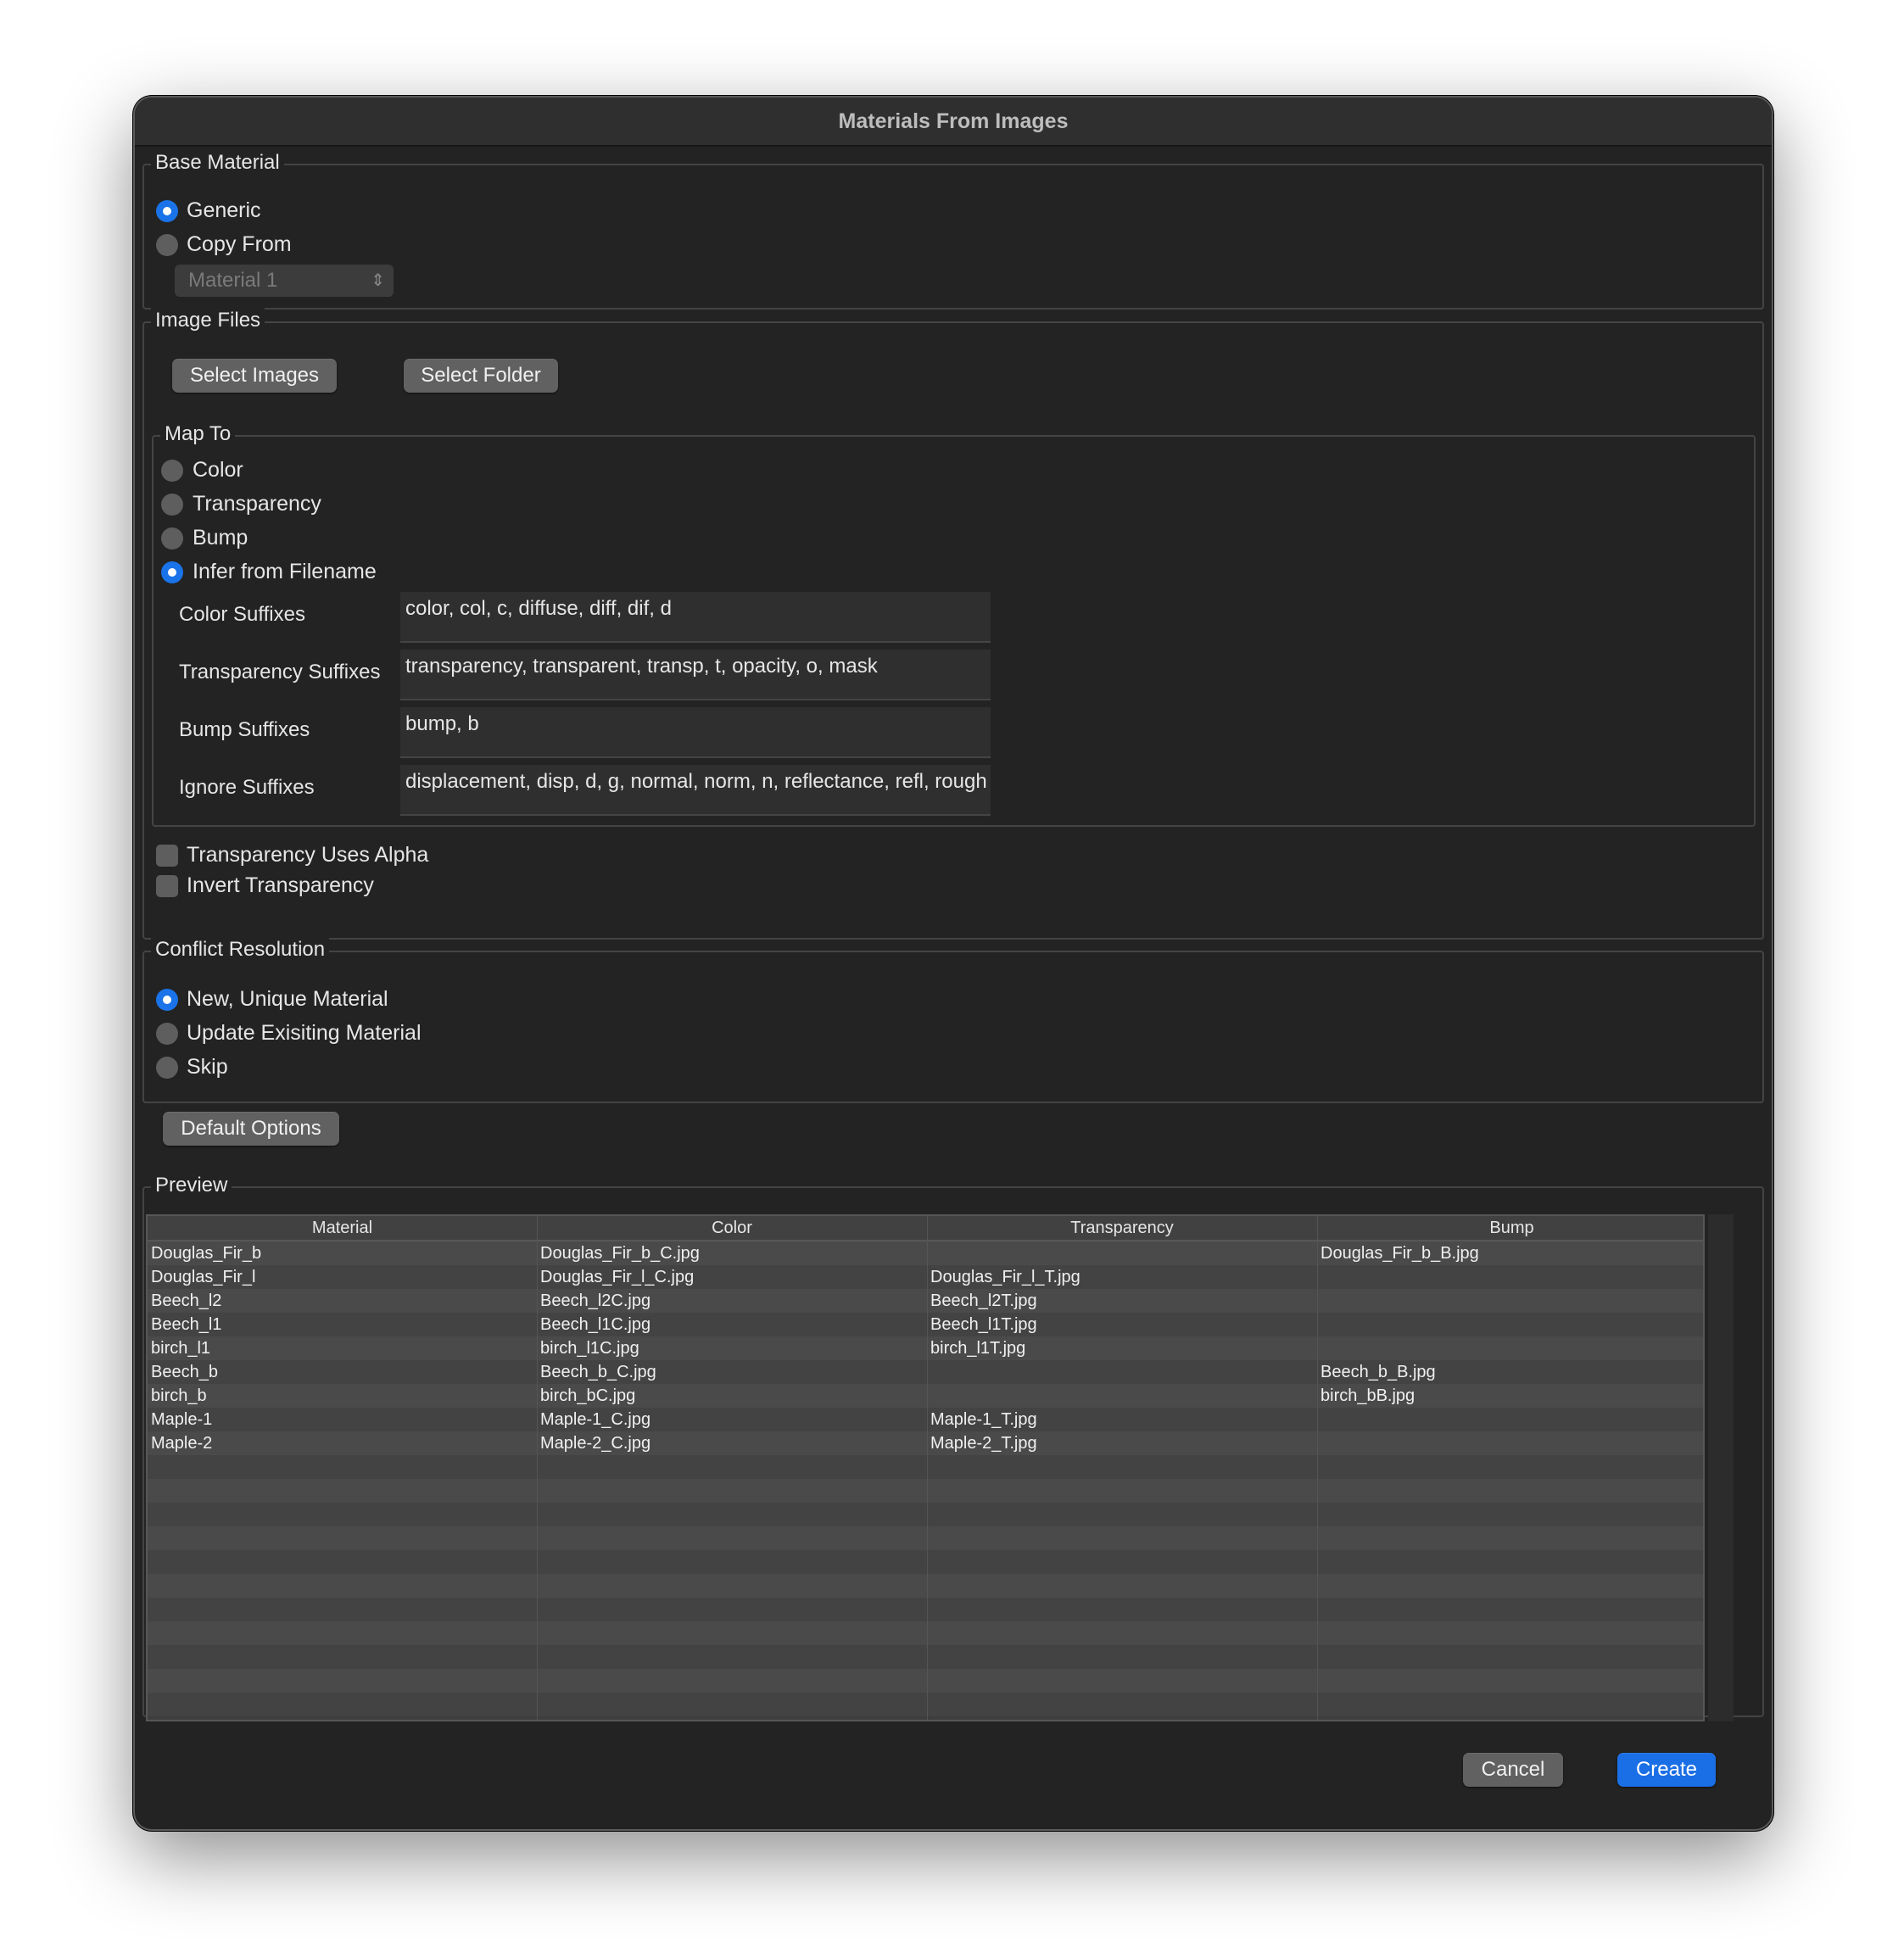 The height and width of the screenshot is (1947, 1904). What do you see at coordinates (220, 538) in the screenshot?
I see `map-bump-label: Bump` at bounding box center [220, 538].